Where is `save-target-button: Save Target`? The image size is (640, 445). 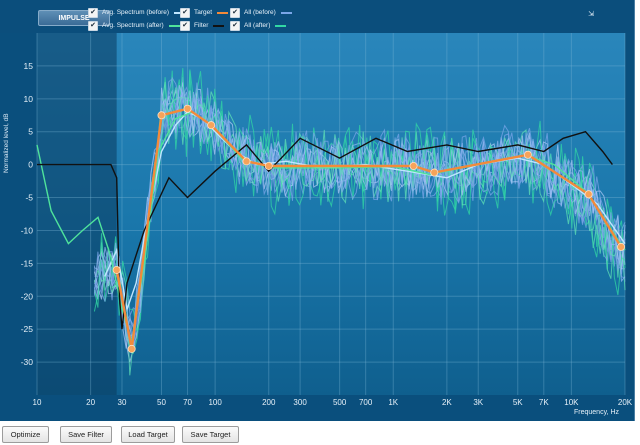 save-target-button: Save Target is located at coordinates (210, 434).